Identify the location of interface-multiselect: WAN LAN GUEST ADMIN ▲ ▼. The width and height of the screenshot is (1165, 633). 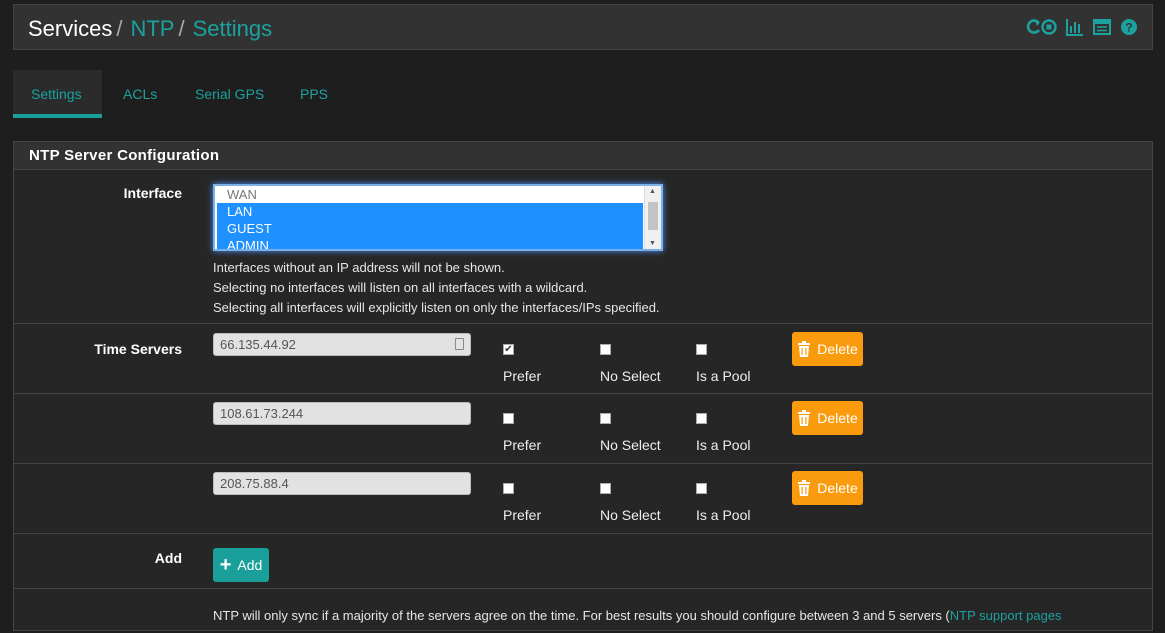
(438, 217).